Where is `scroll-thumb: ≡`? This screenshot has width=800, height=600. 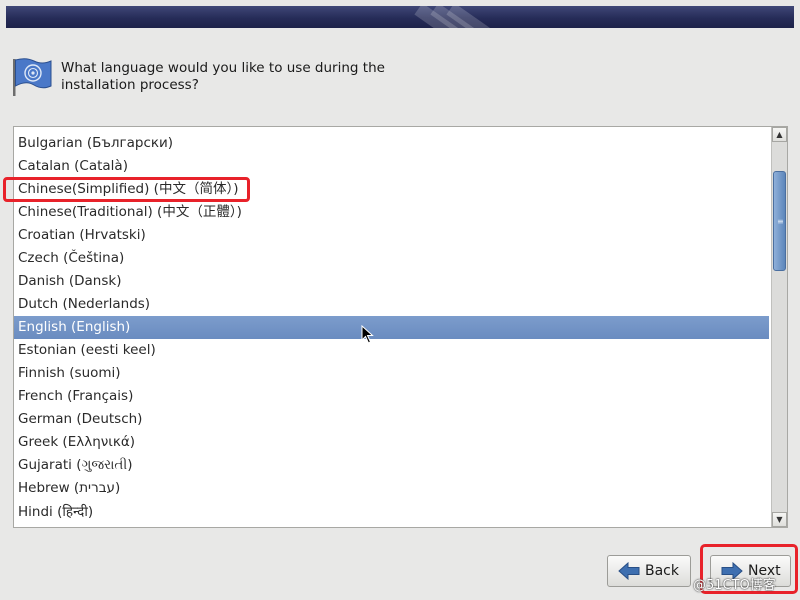
scroll-thumb: ≡ is located at coordinates (779, 221).